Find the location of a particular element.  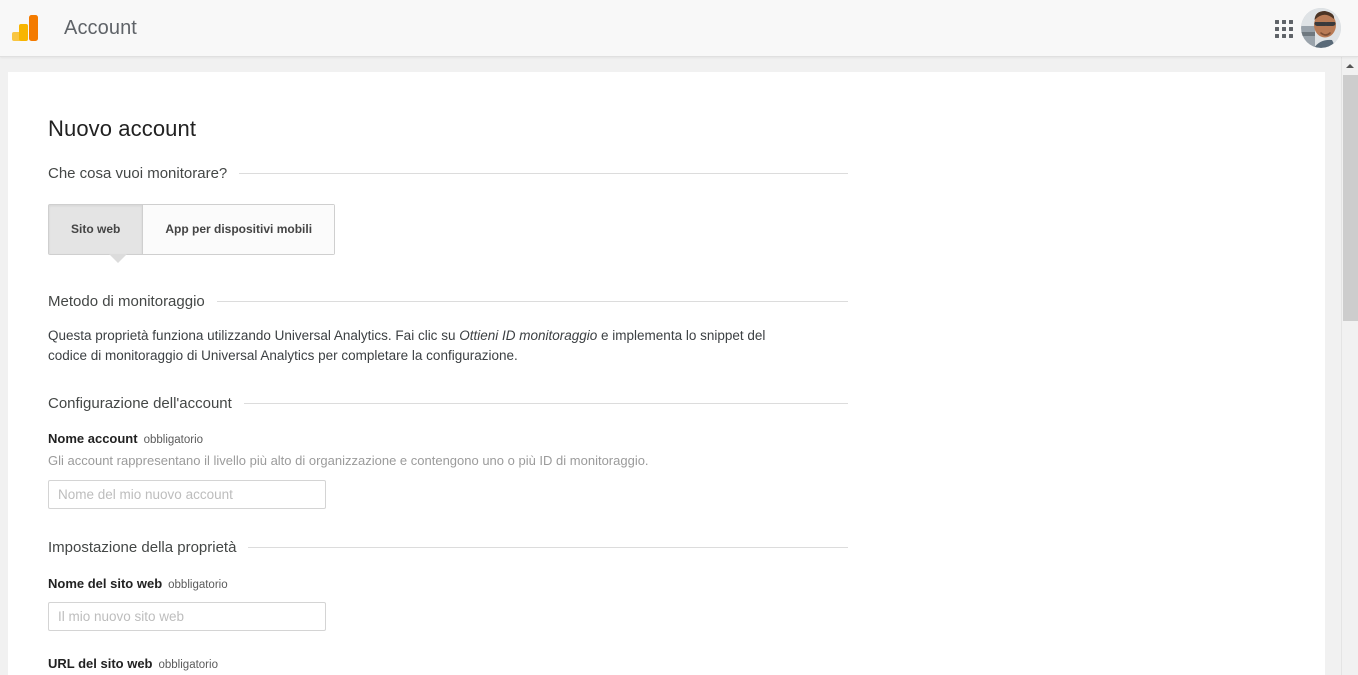

website-name-label: Nome del sito web obbligatorio is located at coordinates (448, 583).